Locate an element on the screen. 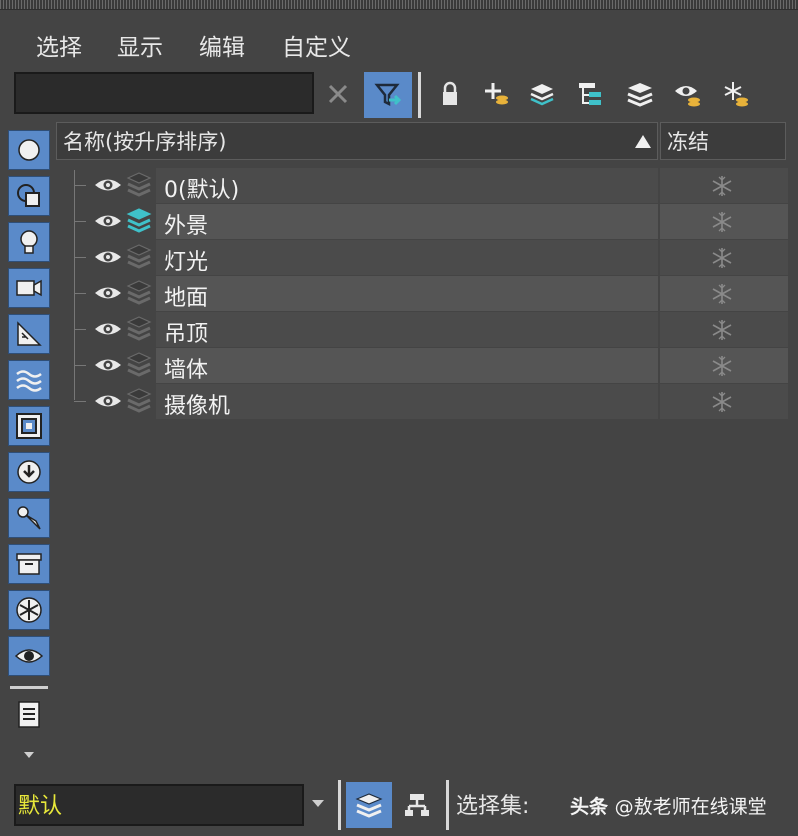 Image resolution: width=798 pixels, height=836 pixels. filter-groups-button is located at coordinates (29, 426).